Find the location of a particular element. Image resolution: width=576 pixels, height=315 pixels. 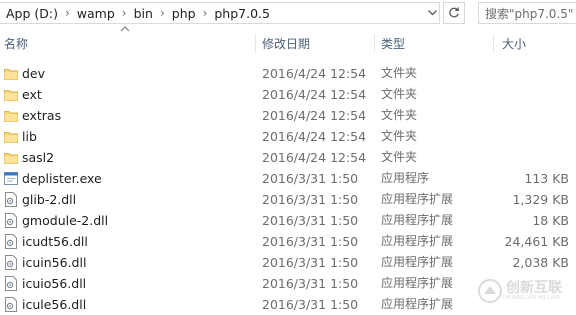

brand-logo-icon is located at coordinates (490, 291).